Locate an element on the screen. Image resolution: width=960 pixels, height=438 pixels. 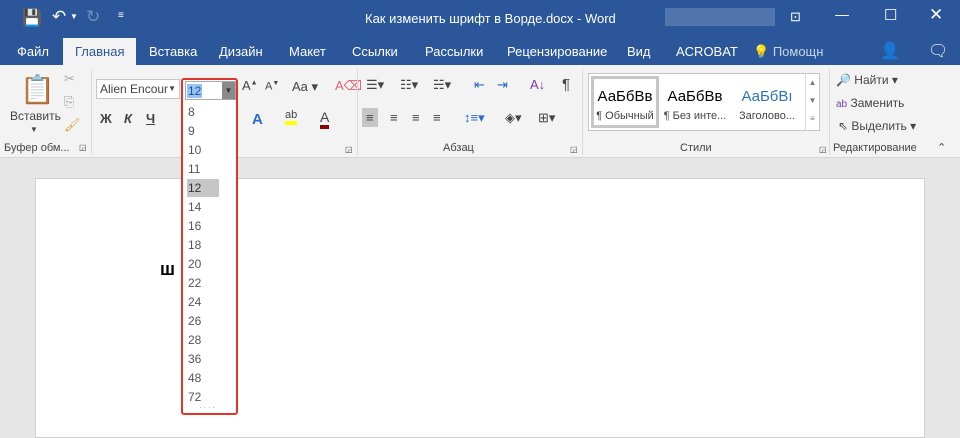
copy-icon: ⎘ is located at coordinates (69, 102).